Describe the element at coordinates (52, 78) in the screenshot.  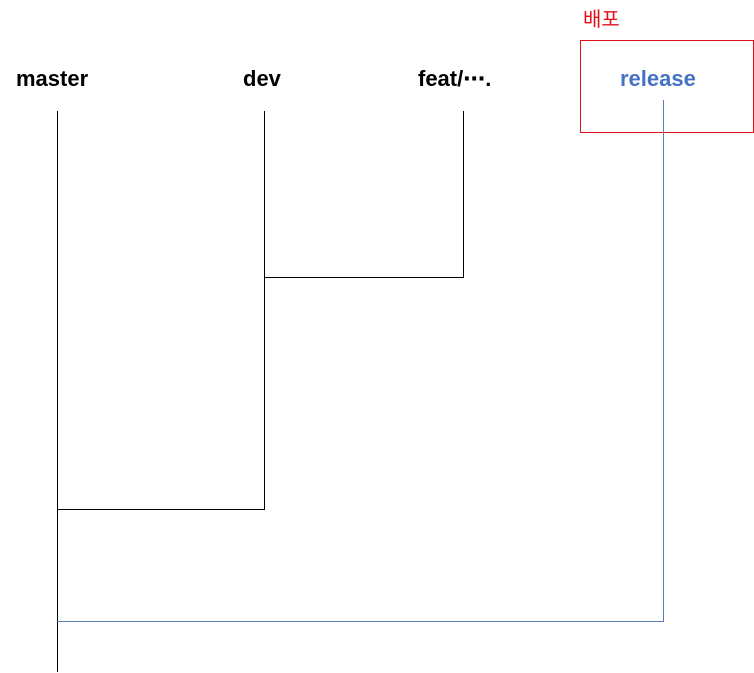
I see `branch-label-master: master` at that location.